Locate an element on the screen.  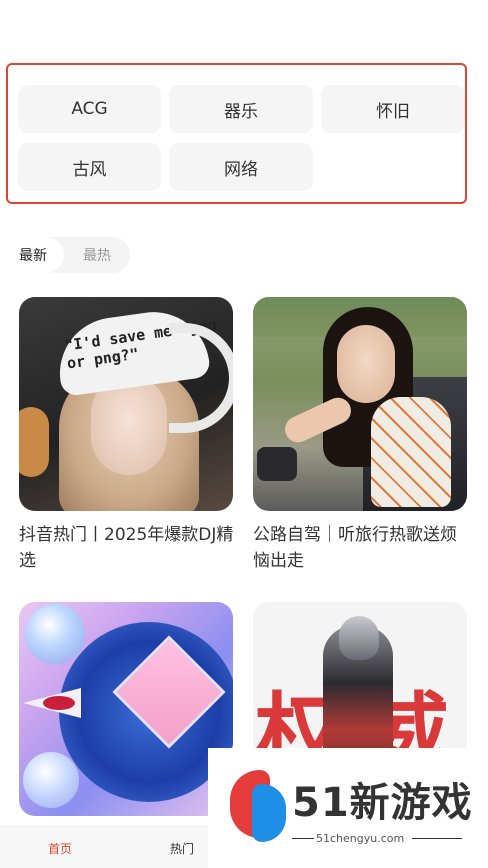
cover-decoration is located at coordinates (34, 442).